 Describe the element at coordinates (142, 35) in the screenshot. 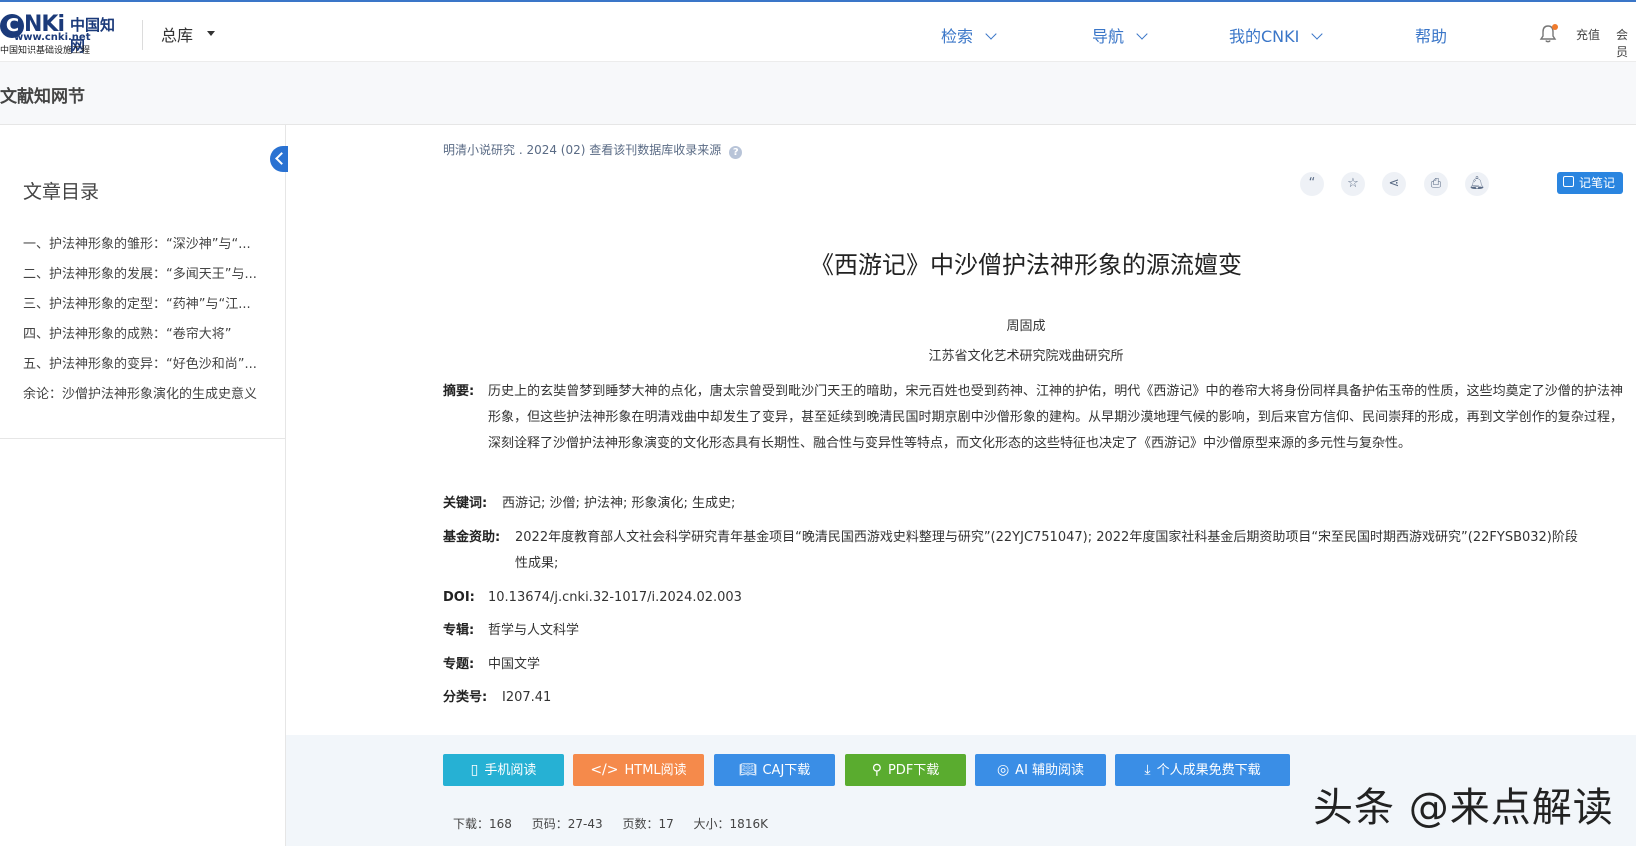

I see `header-divider` at that location.